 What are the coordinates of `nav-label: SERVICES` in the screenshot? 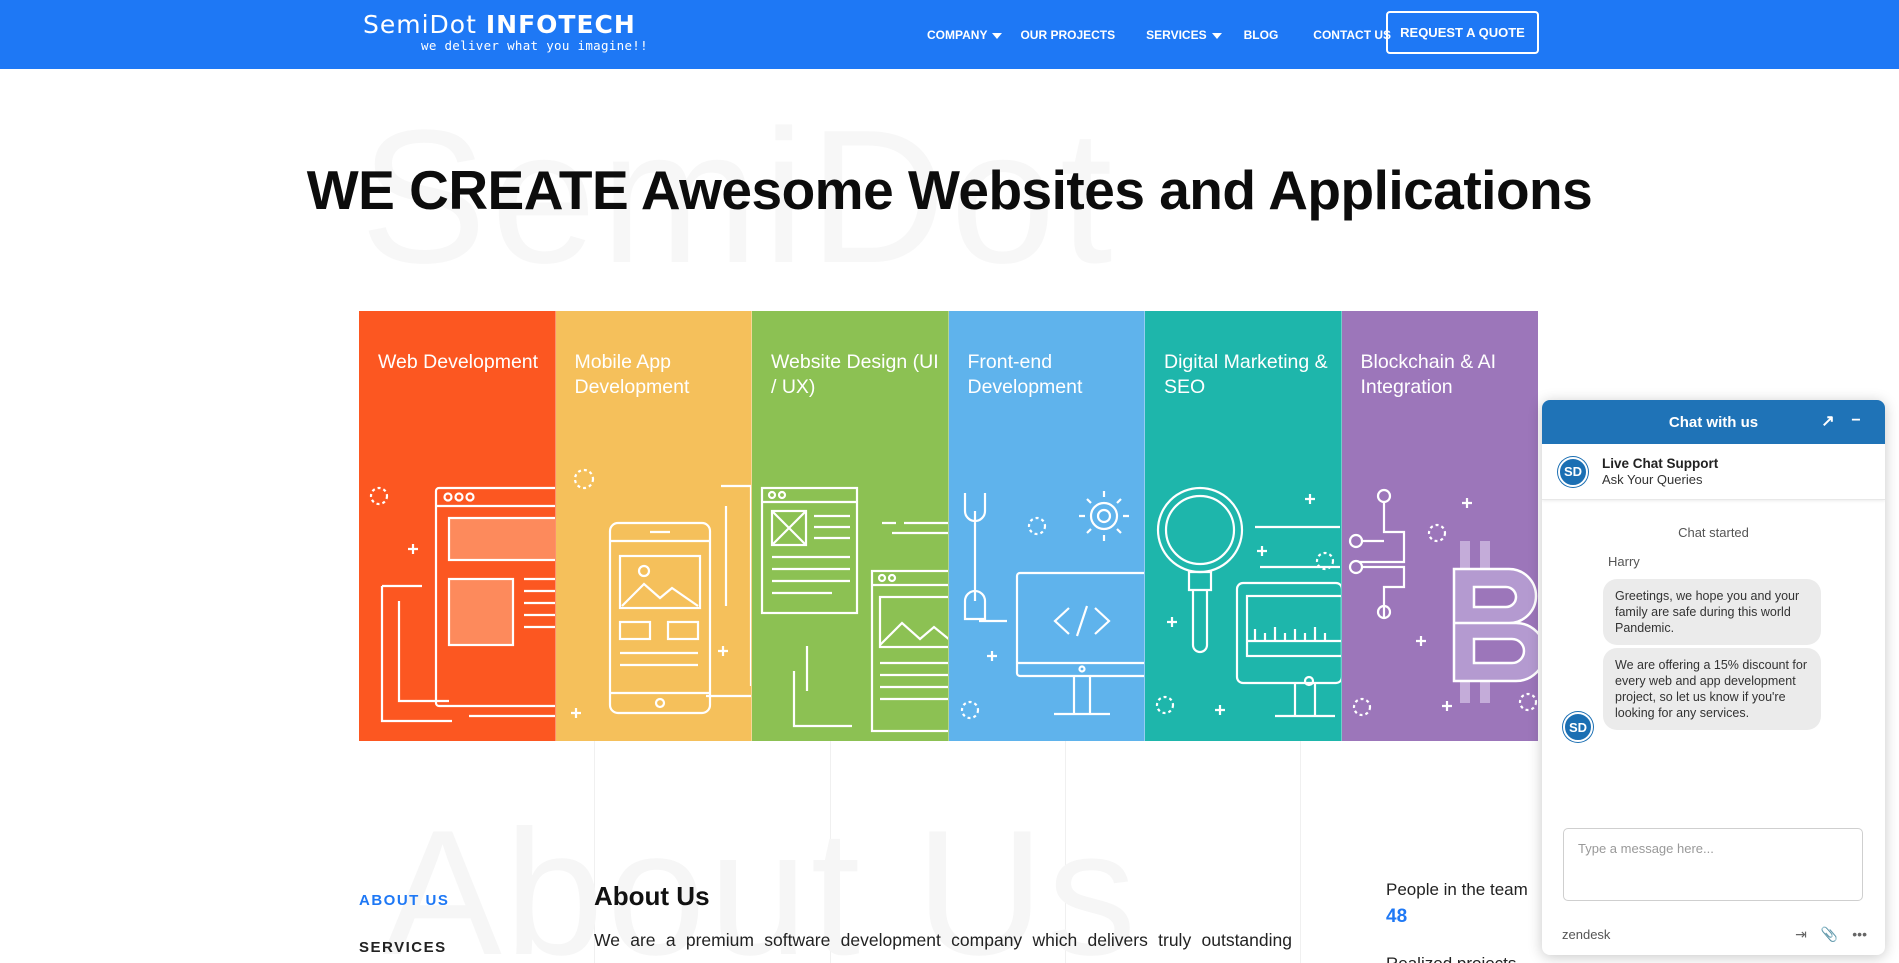 It's located at (1176, 34).